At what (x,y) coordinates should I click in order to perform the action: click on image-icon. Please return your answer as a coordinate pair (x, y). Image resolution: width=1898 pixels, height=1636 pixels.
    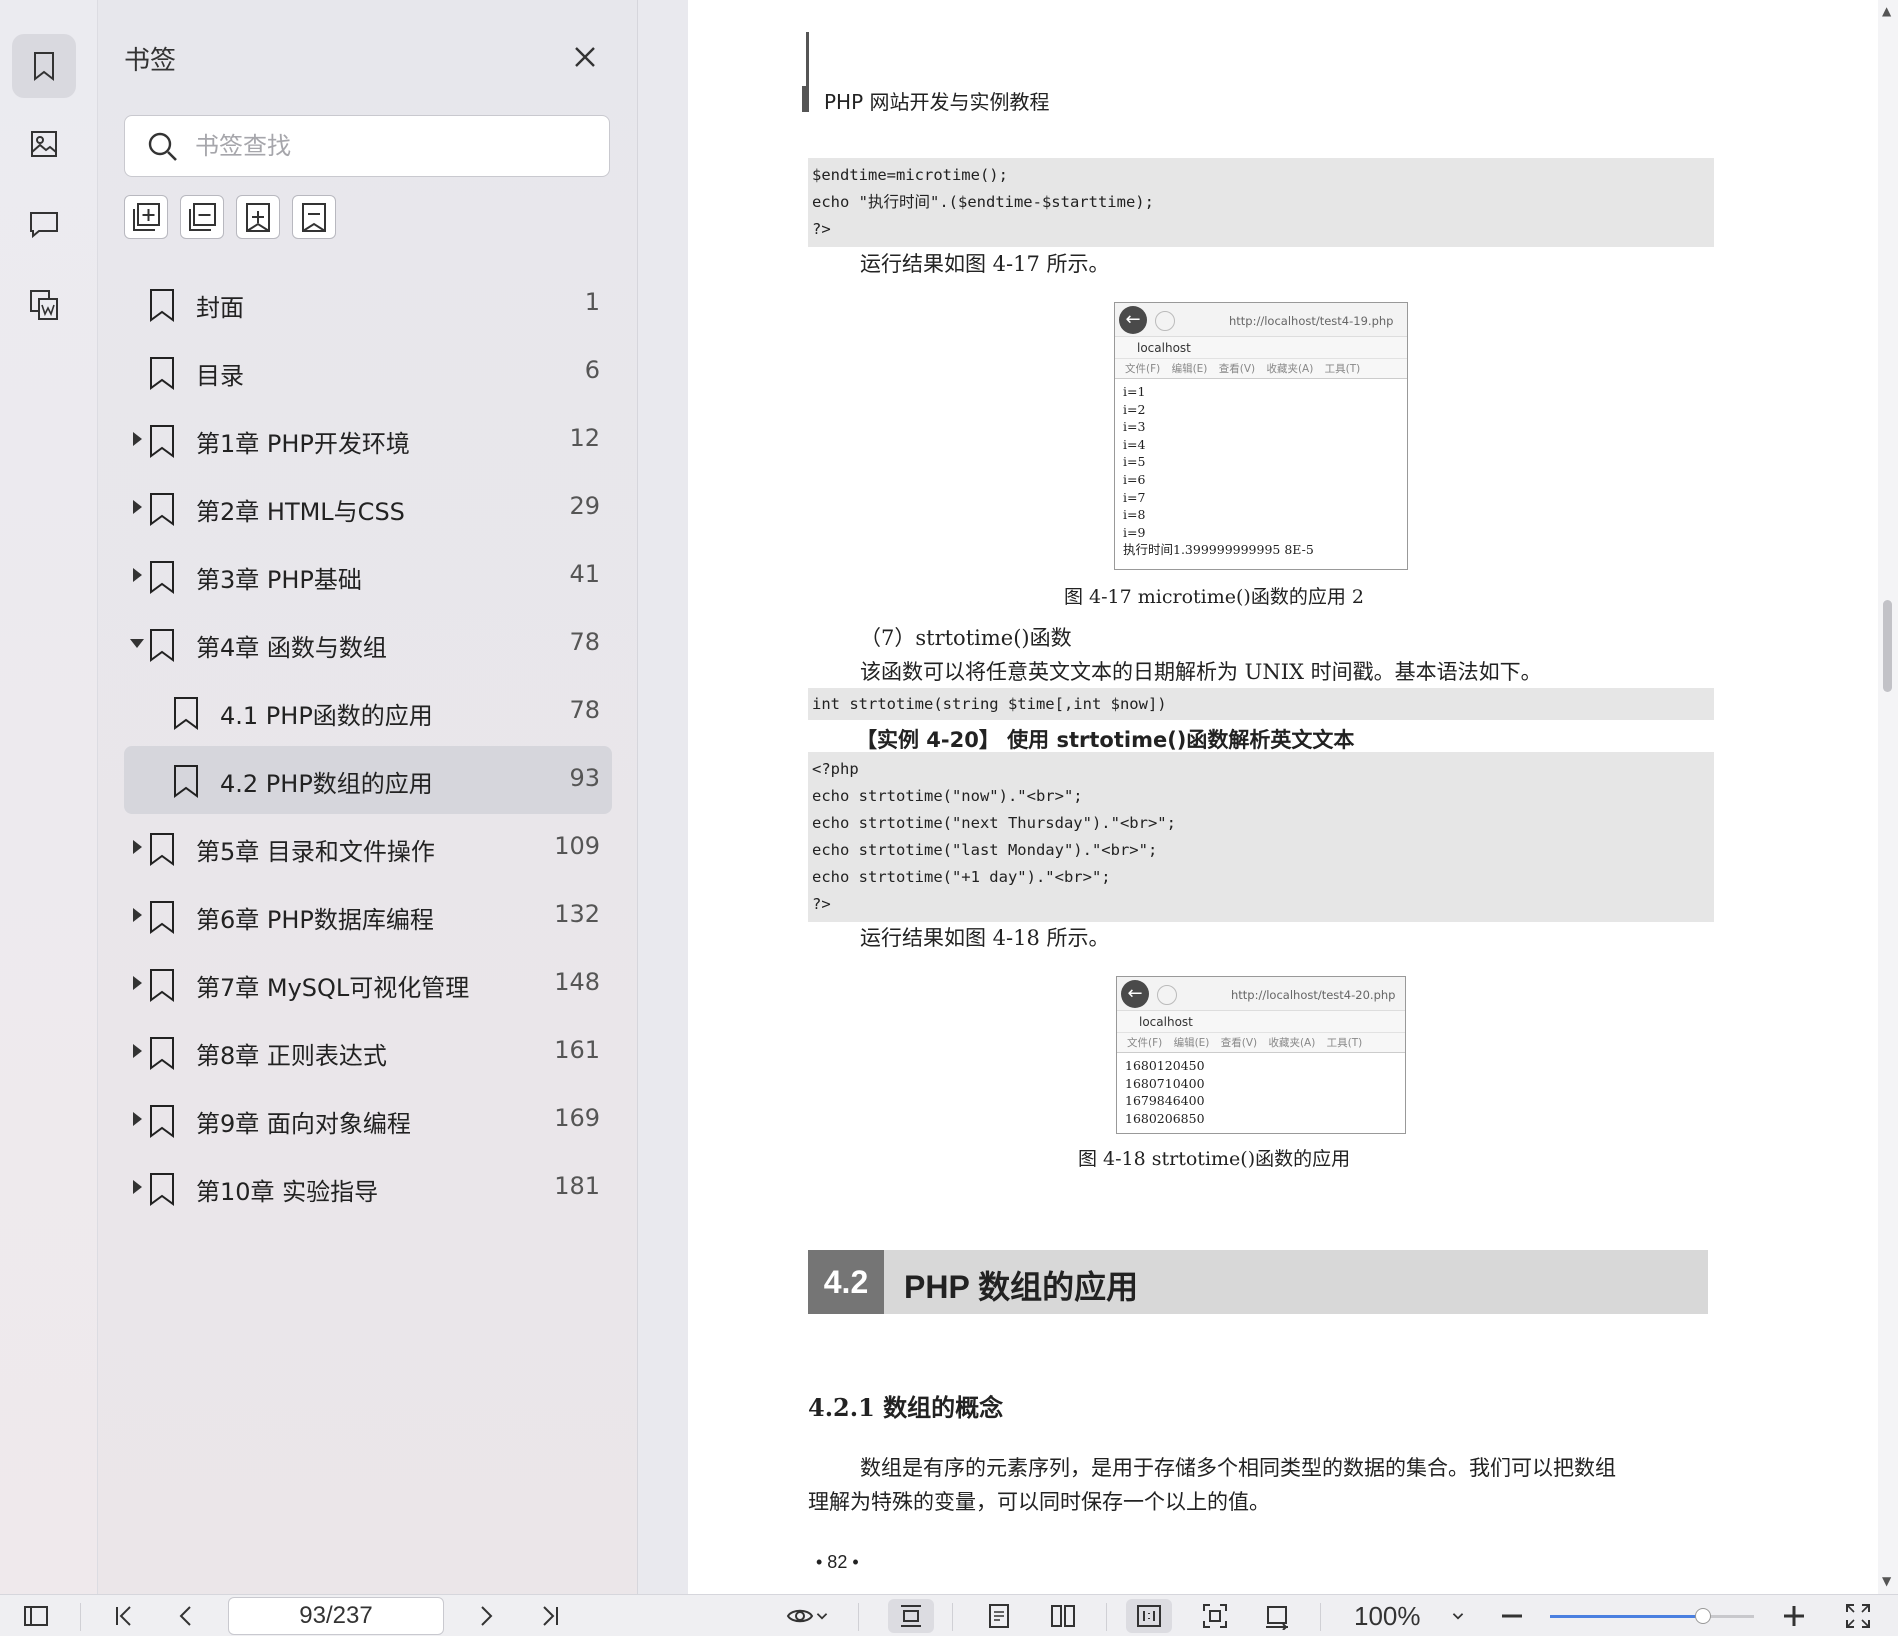
    Looking at the image, I should click on (44, 144).